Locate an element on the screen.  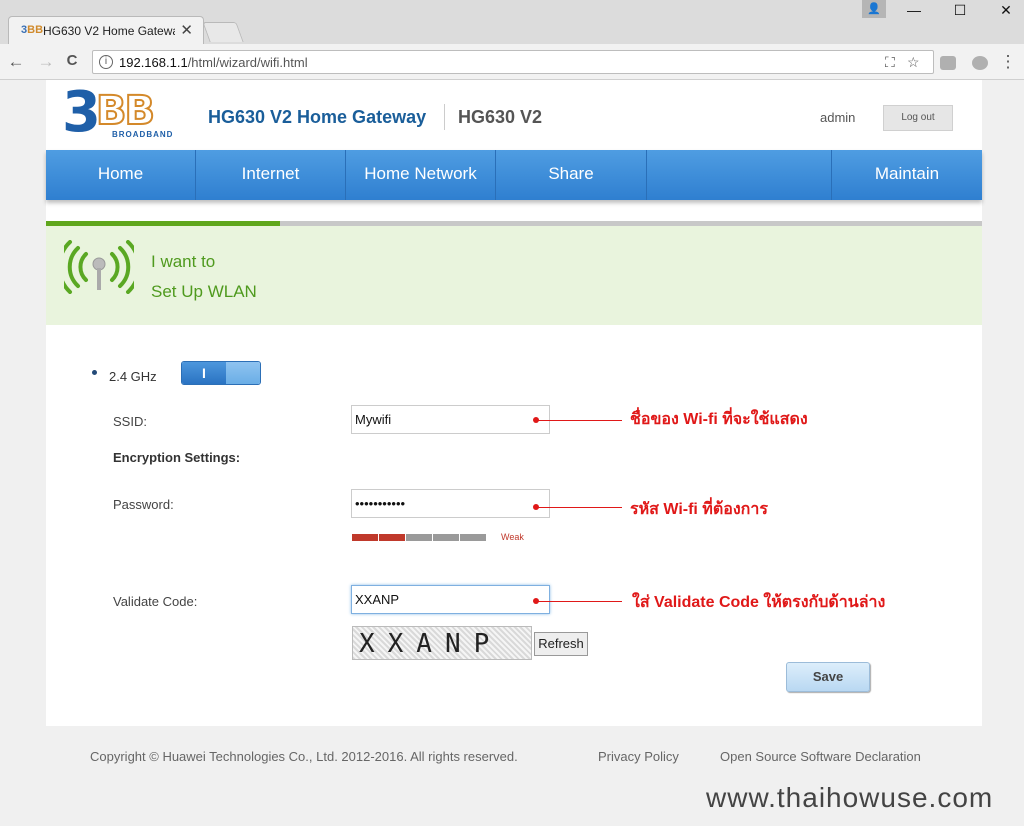
annotation-line-password is located at coordinates (579, 507).